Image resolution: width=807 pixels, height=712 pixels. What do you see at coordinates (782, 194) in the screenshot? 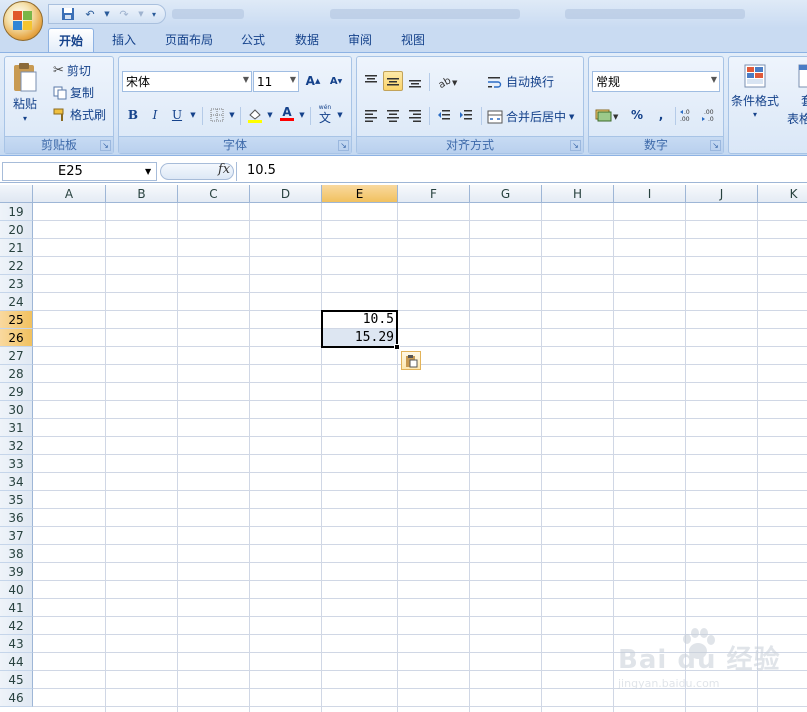
I see `column-header-k: K` at bounding box center [782, 194].